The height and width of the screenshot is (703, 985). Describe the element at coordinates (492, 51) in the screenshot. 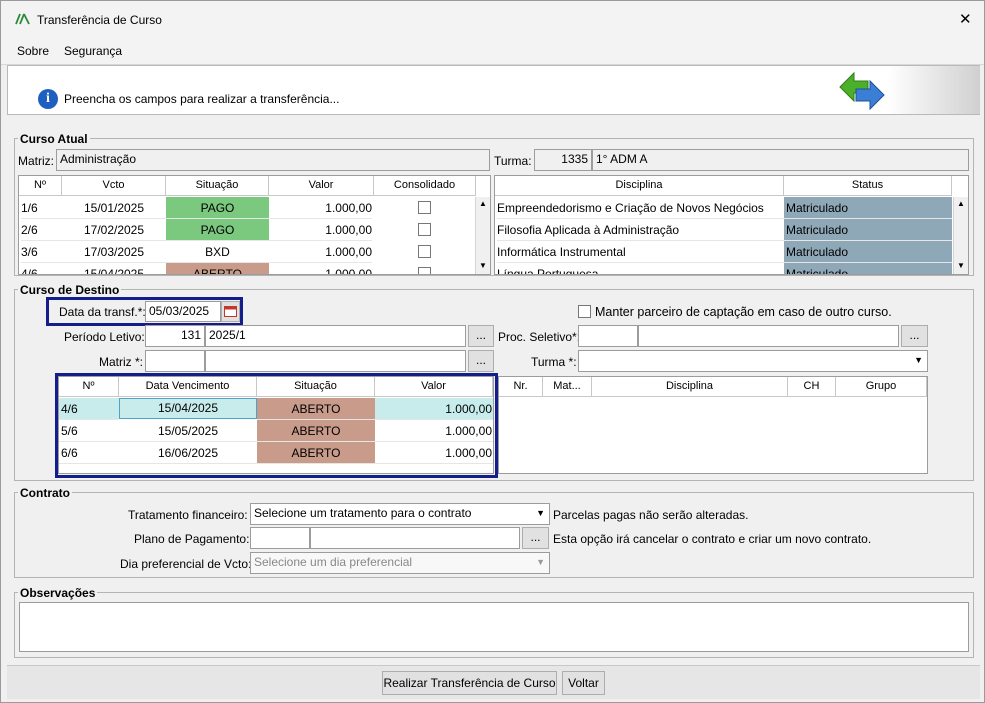

I see `menu-bar: Sobre Segurança` at that location.